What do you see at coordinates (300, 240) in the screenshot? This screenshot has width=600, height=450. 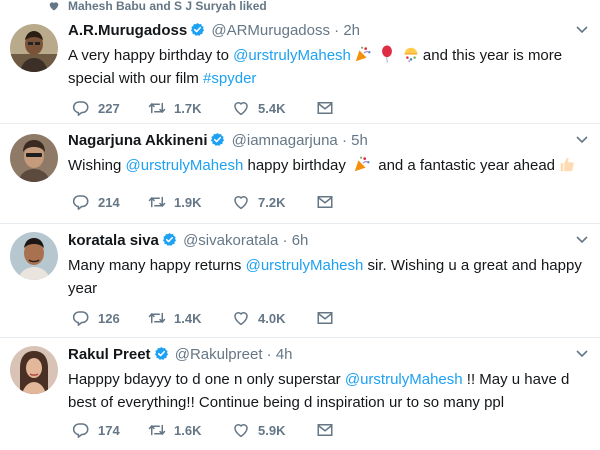 I see `timestamp: 6h` at bounding box center [300, 240].